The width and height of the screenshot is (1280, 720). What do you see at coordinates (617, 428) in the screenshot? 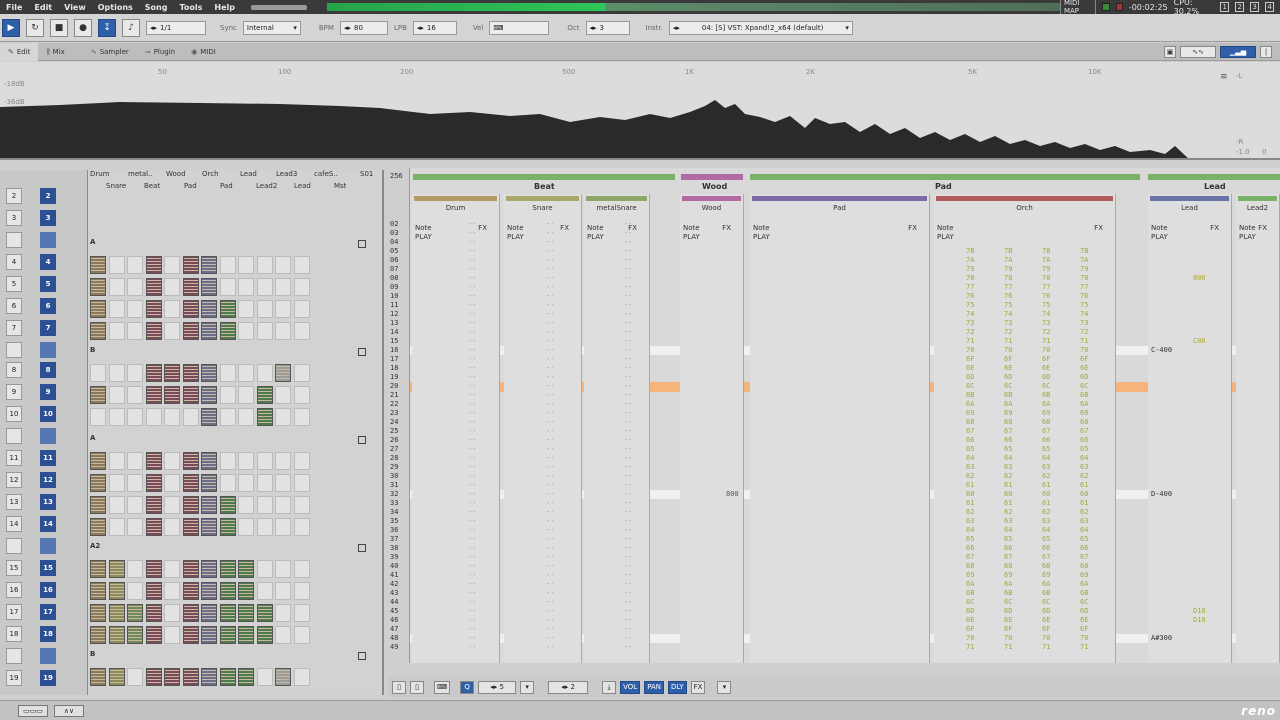
I see `track-column: metalSnare Note PLAY FX` at bounding box center [617, 428].